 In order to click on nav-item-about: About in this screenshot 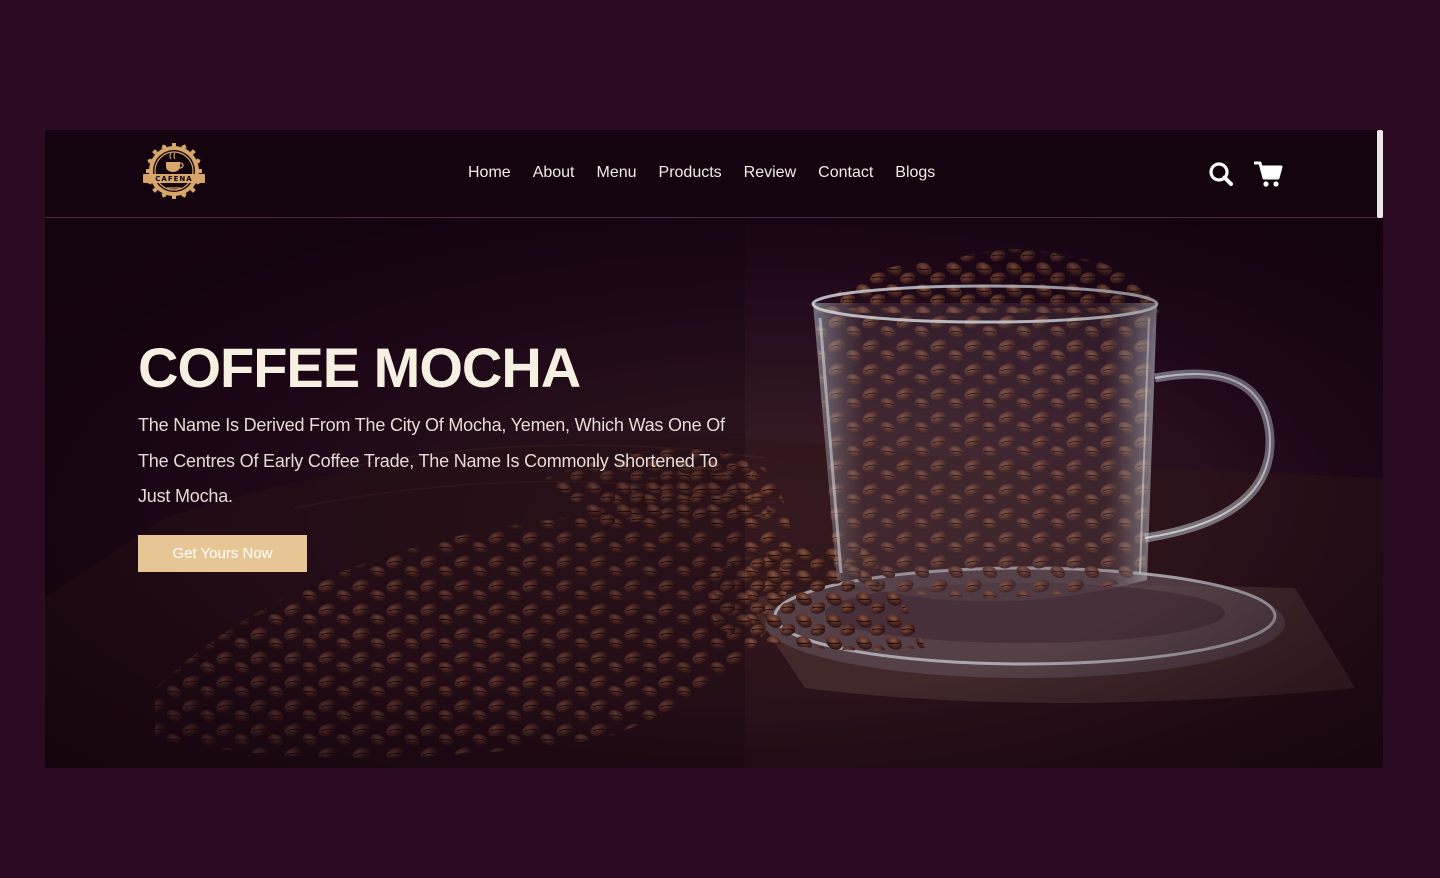, I will do `click(554, 173)`.